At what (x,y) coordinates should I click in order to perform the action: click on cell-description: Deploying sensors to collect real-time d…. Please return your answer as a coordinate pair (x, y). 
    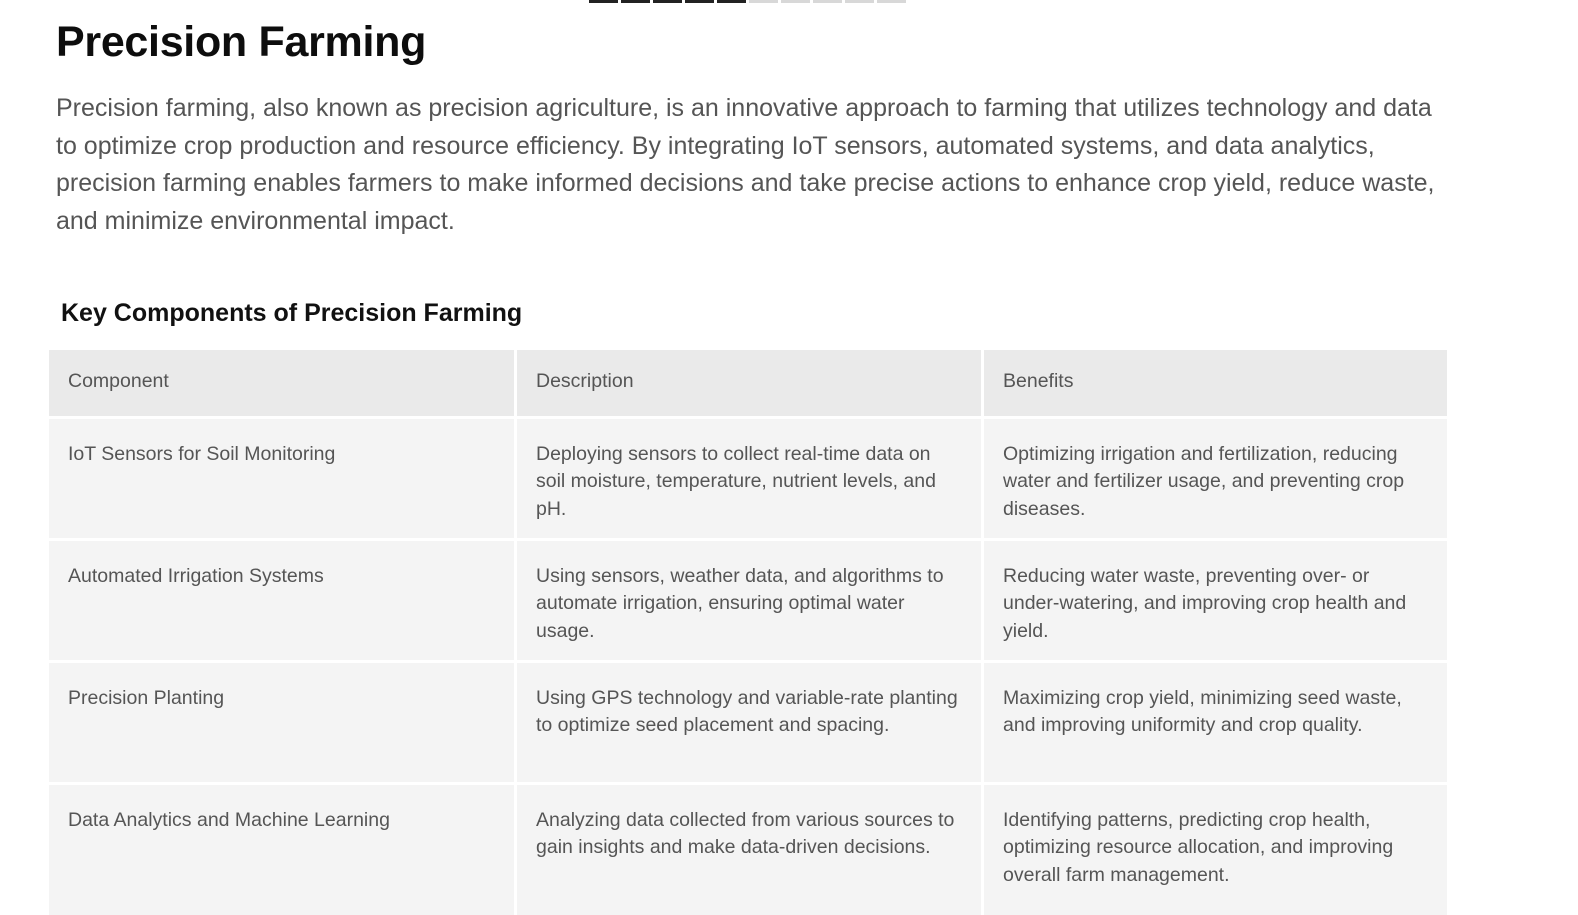
    Looking at the image, I should click on (749, 478).